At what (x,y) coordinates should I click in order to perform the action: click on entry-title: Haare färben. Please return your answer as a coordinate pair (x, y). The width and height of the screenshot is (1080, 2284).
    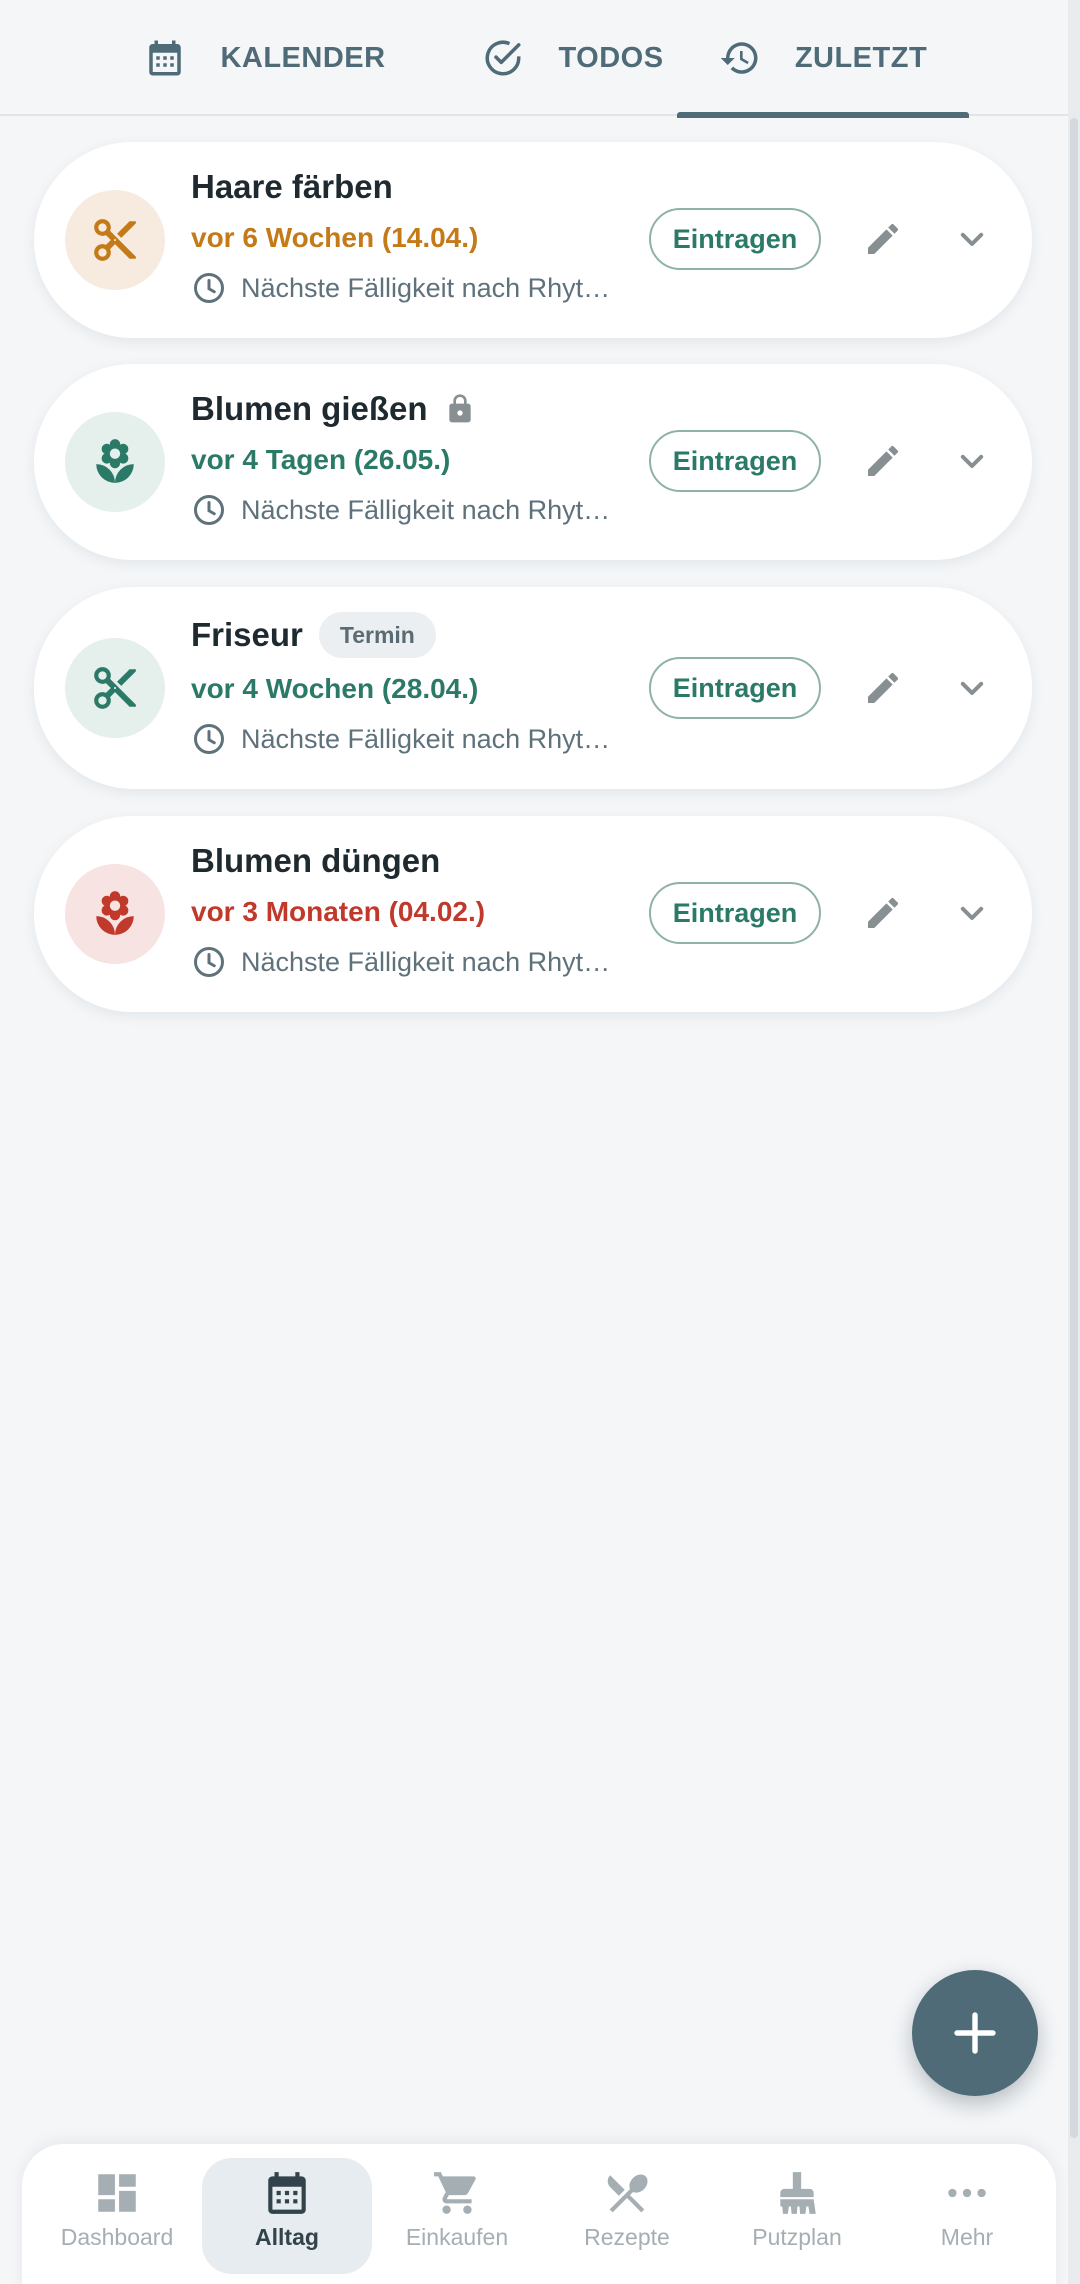
    Looking at the image, I should click on (292, 186).